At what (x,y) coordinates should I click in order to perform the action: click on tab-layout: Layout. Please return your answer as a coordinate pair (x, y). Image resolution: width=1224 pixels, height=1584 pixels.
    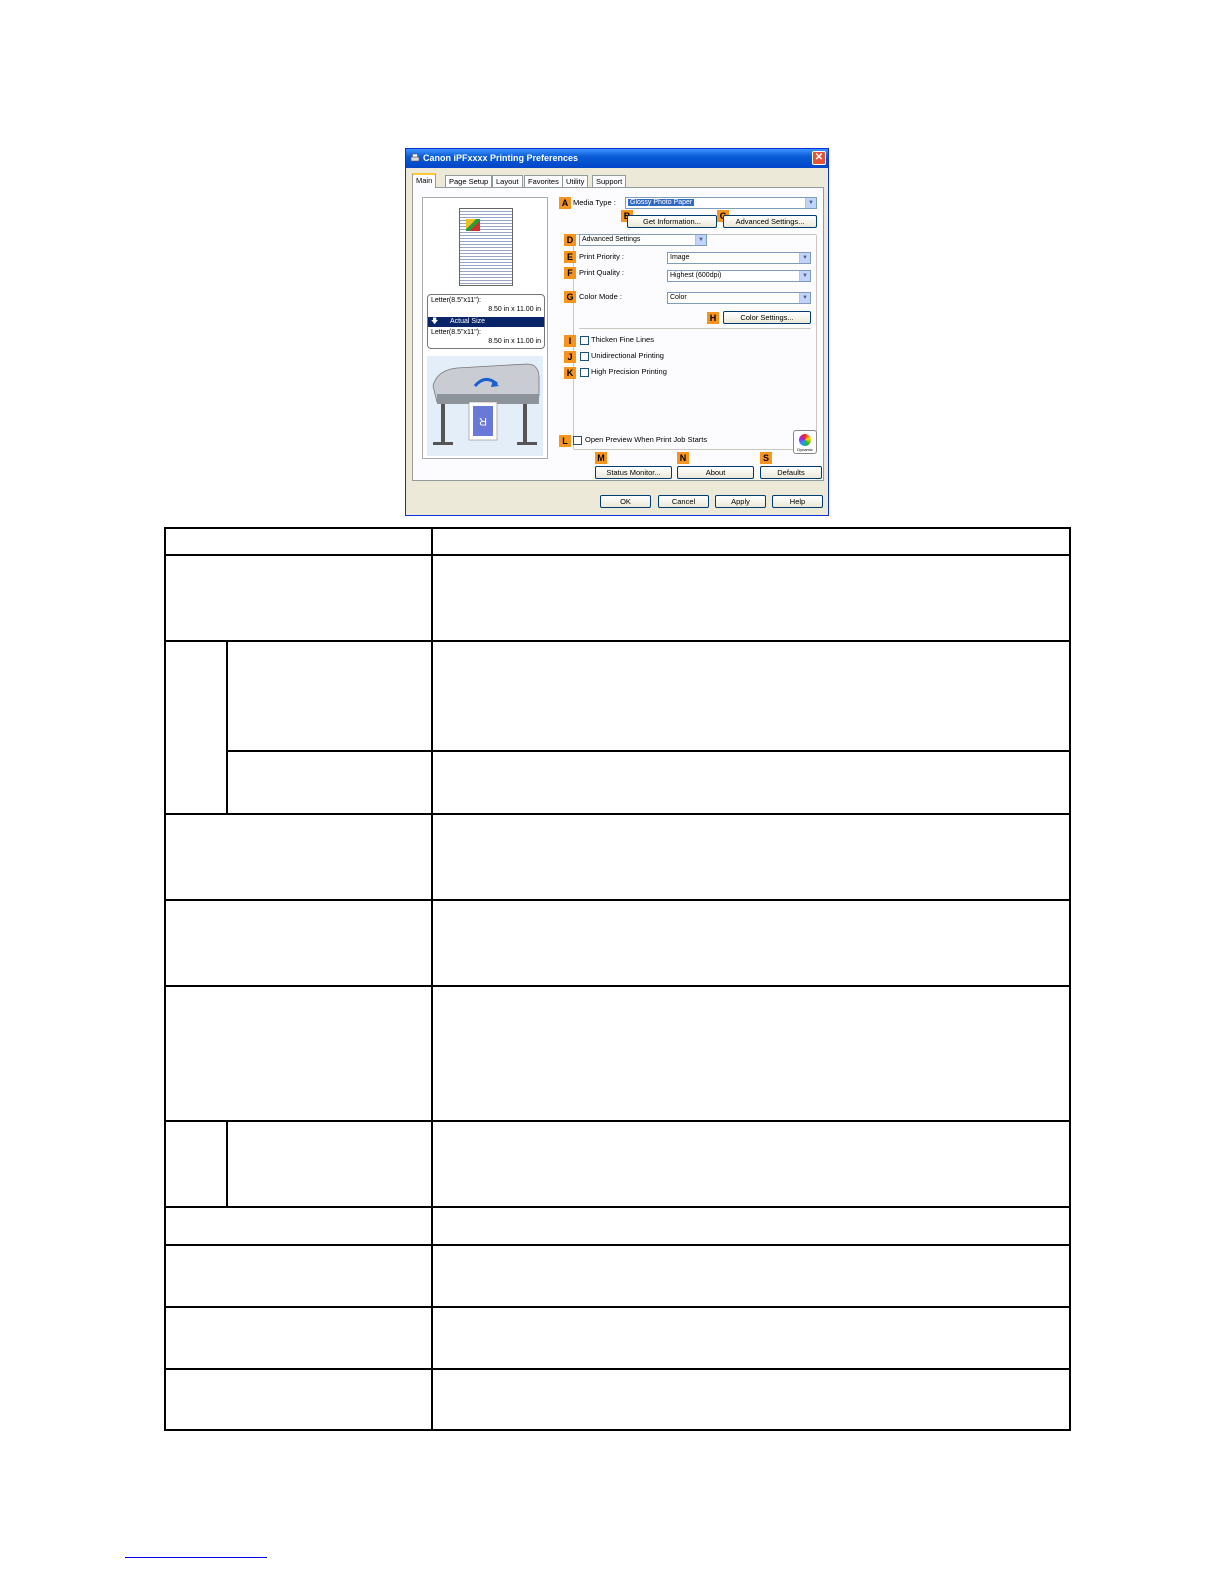
    Looking at the image, I should click on (507, 181).